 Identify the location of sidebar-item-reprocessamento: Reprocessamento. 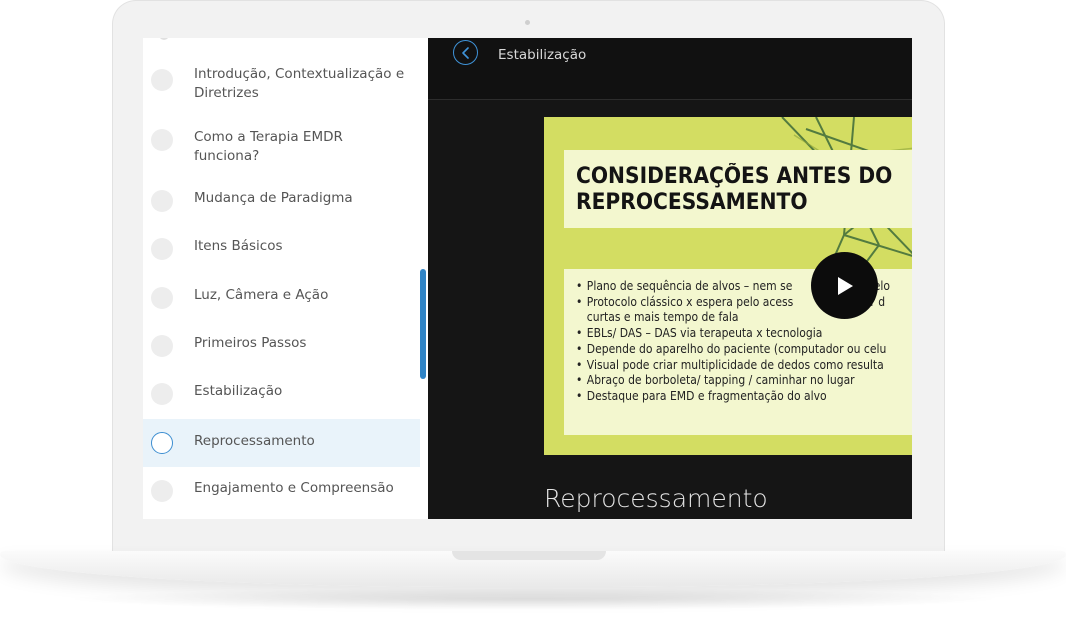
(281, 443).